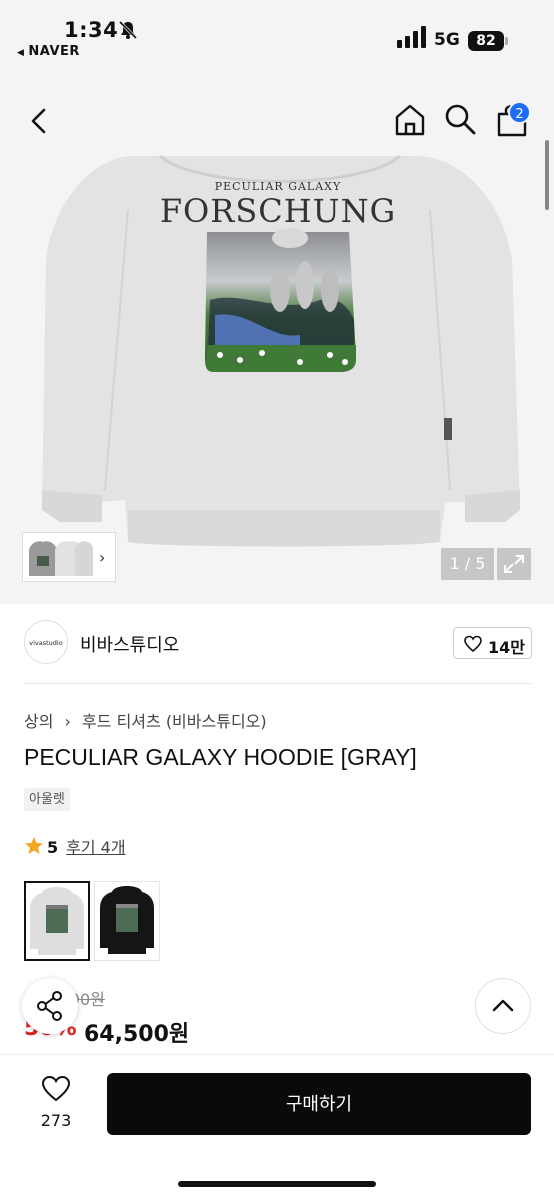  Describe the element at coordinates (47, 799) in the screenshot. I see `outlet-tag: 아울렛` at that location.